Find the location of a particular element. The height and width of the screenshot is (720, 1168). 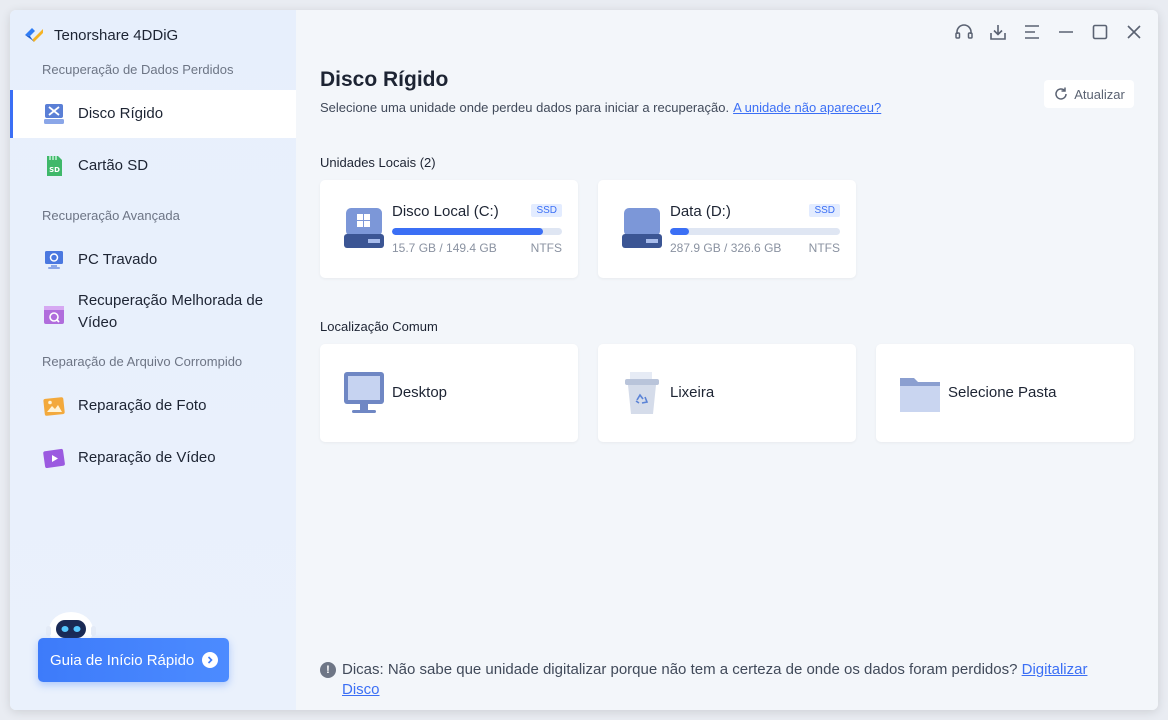

video-enhance-icon is located at coordinates (54, 315).